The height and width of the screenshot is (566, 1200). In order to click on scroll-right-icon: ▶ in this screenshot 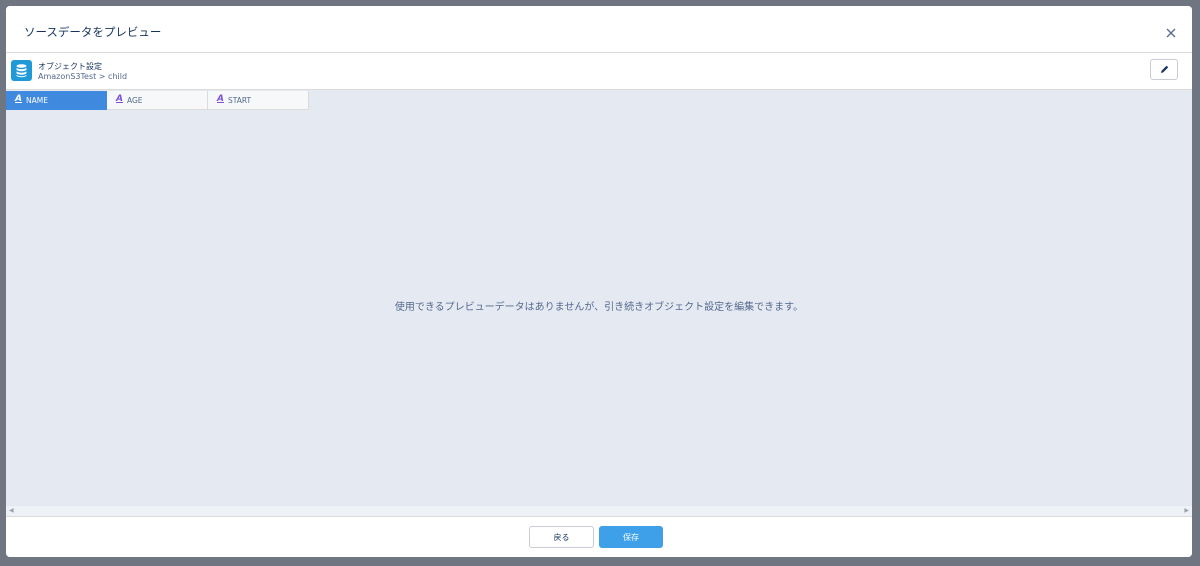, I will do `click(1186, 511)`.